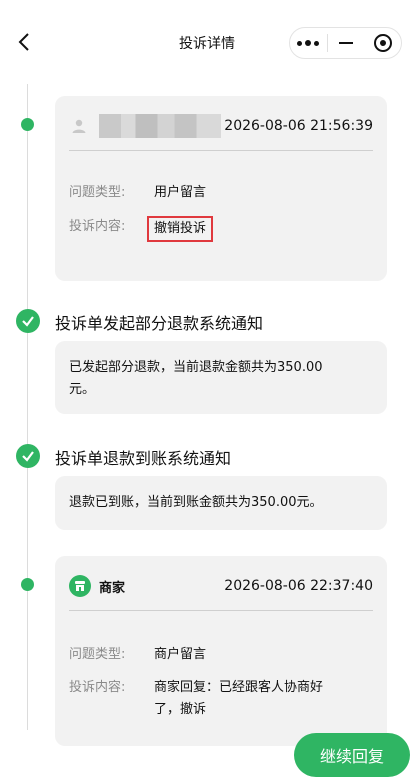 The image size is (414, 780). Describe the element at coordinates (80, 586) in the screenshot. I see `store-icon` at that location.